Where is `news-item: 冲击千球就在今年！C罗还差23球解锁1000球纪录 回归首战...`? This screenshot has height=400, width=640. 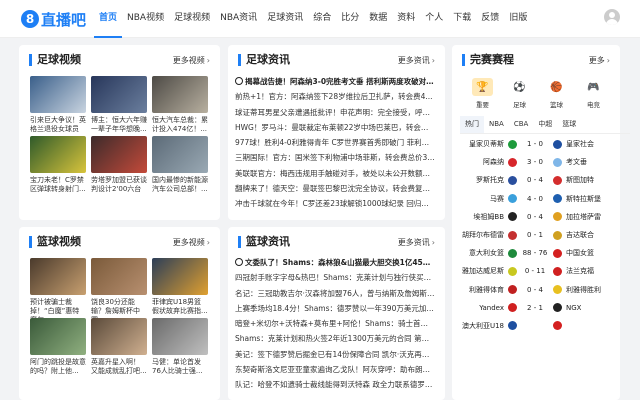 news-item: 冲击千球就在今年！C罗还差23球解锁1000球纪录 回归首战... is located at coordinates (335, 203).